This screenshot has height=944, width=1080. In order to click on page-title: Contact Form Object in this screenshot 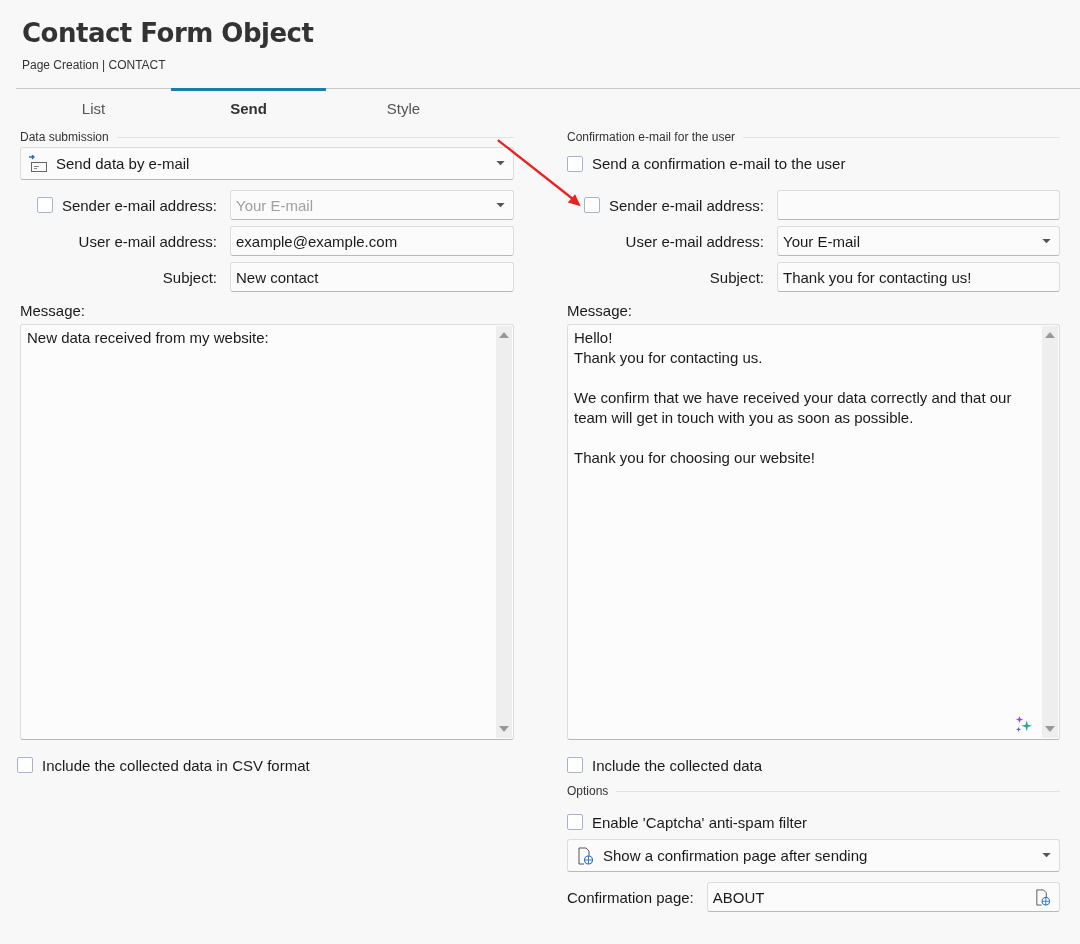, I will do `click(168, 33)`.